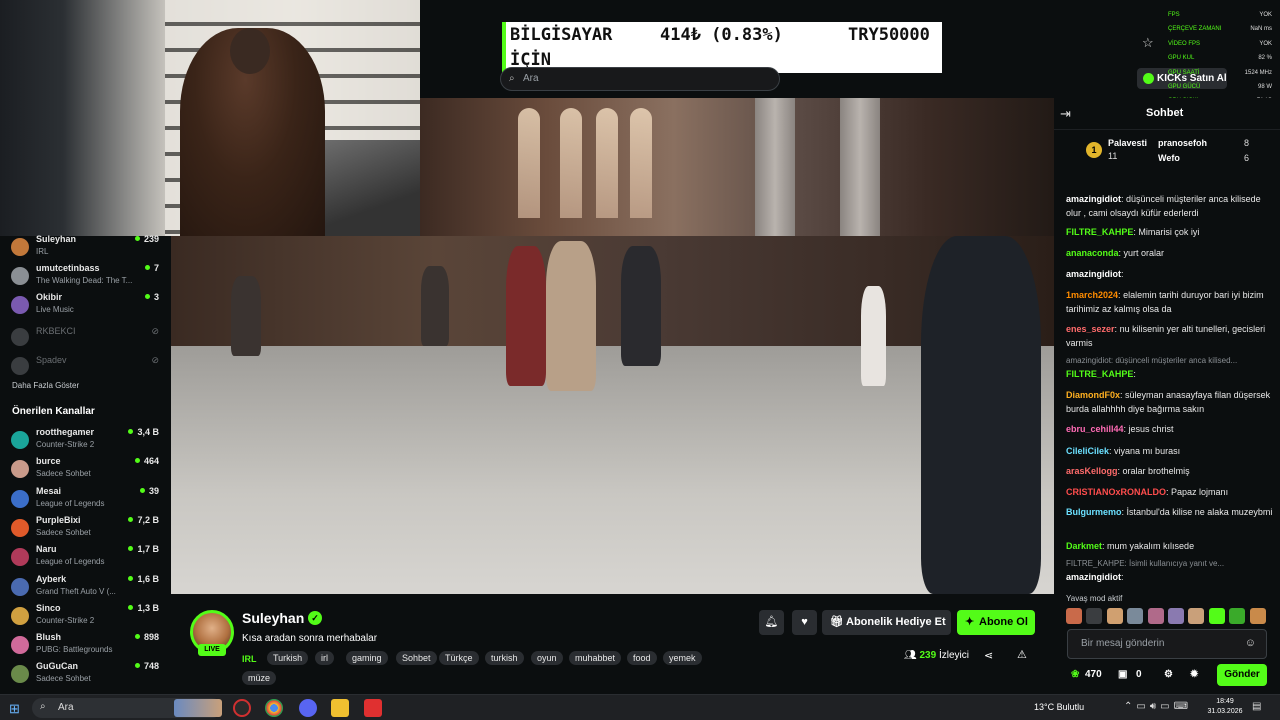 The width and height of the screenshot is (1280, 720). Describe the element at coordinates (504, 658) in the screenshot. I see `stream-tag: turkish` at that location.